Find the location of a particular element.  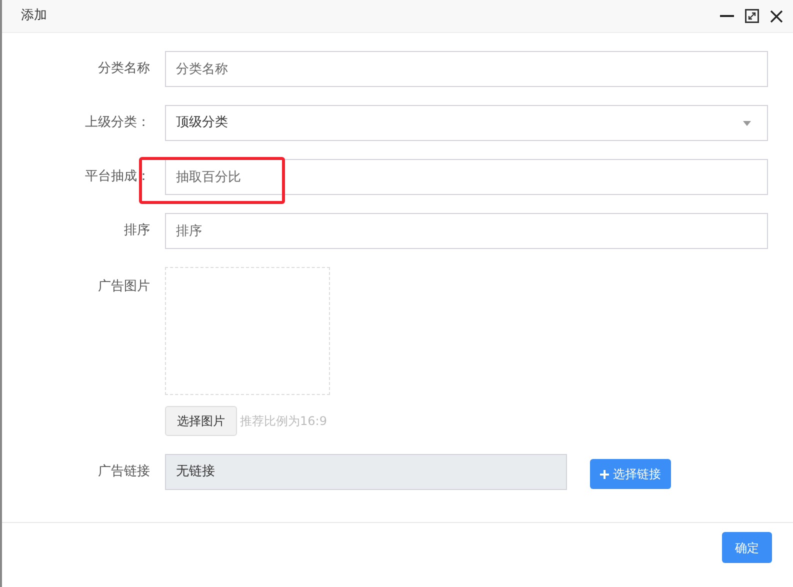

close-icon is located at coordinates (776, 16).